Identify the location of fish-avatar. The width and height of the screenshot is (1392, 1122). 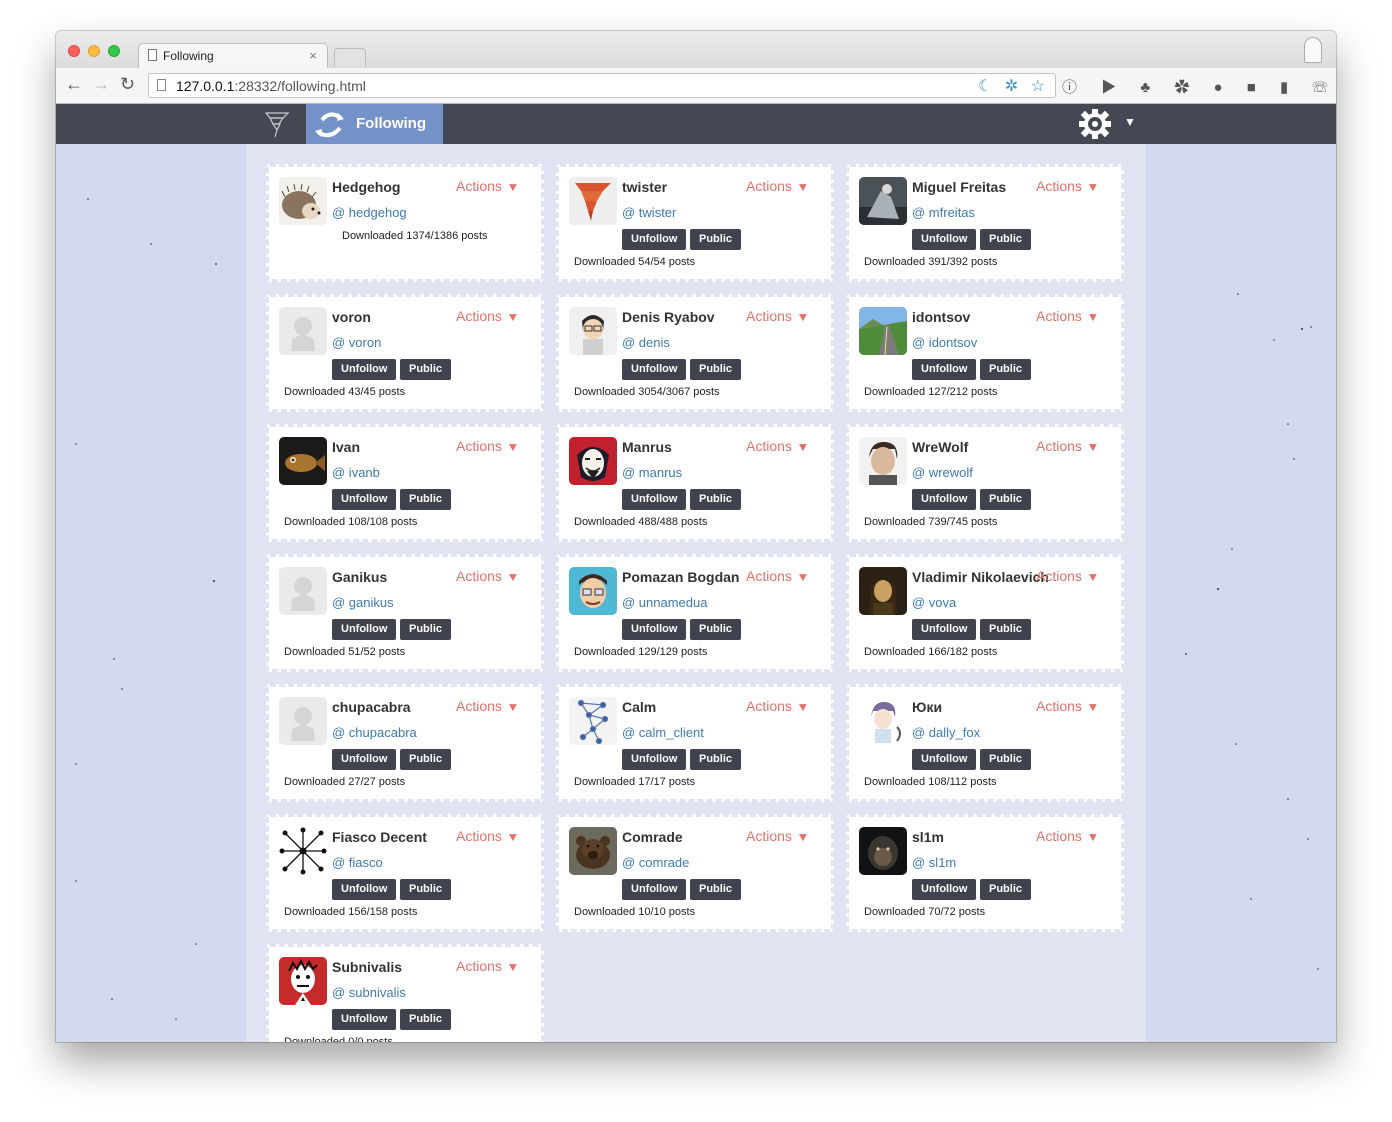
(303, 461).